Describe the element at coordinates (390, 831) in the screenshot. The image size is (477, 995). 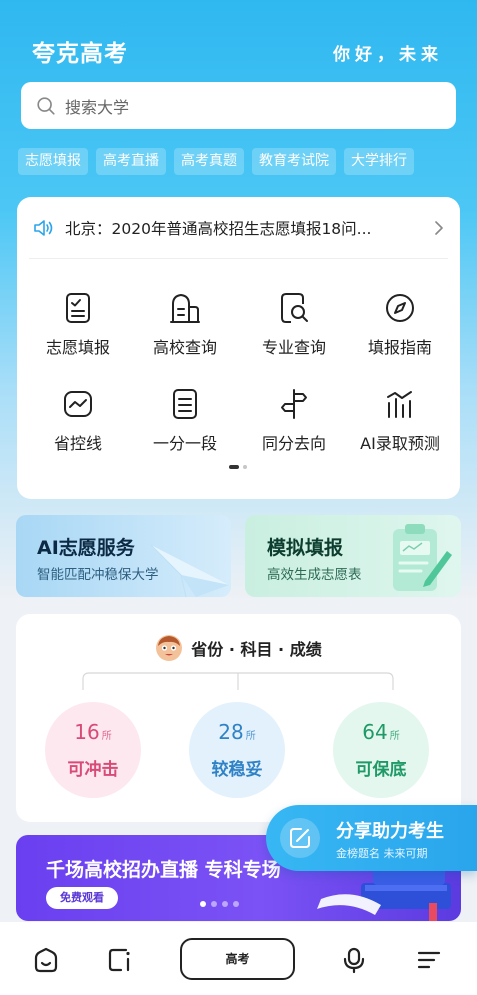
I see `share-title: 分享助力考生` at that location.